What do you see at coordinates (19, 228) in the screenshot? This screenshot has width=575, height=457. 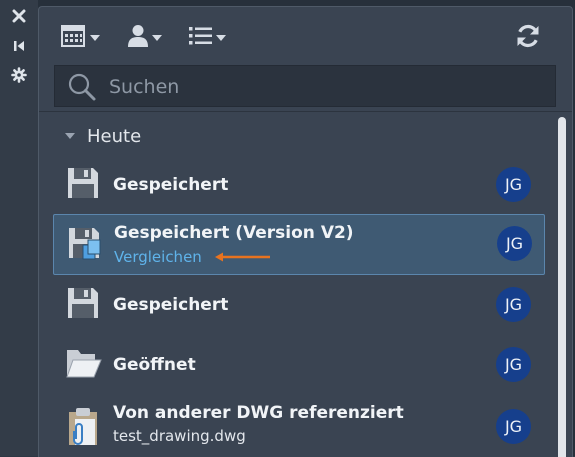 I see `side-strip` at bounding box center [19, 228].